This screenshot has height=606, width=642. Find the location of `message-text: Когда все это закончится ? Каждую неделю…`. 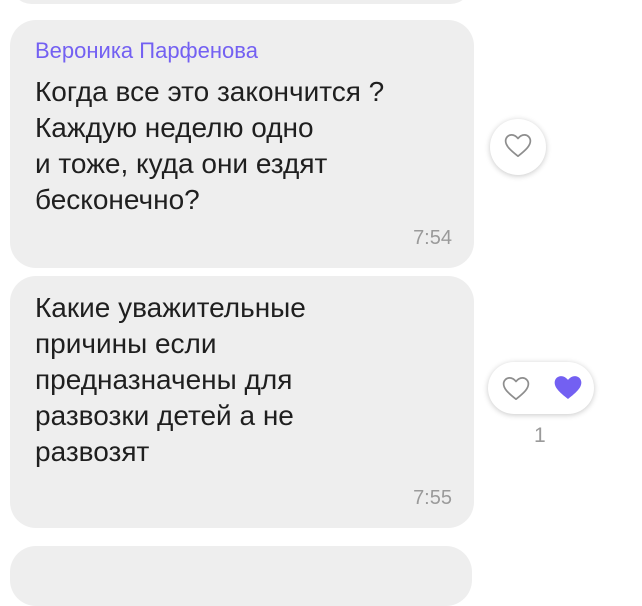

message-text: Когда все это закончится ? Каждую неделю… is located at coordinates (210, 145).